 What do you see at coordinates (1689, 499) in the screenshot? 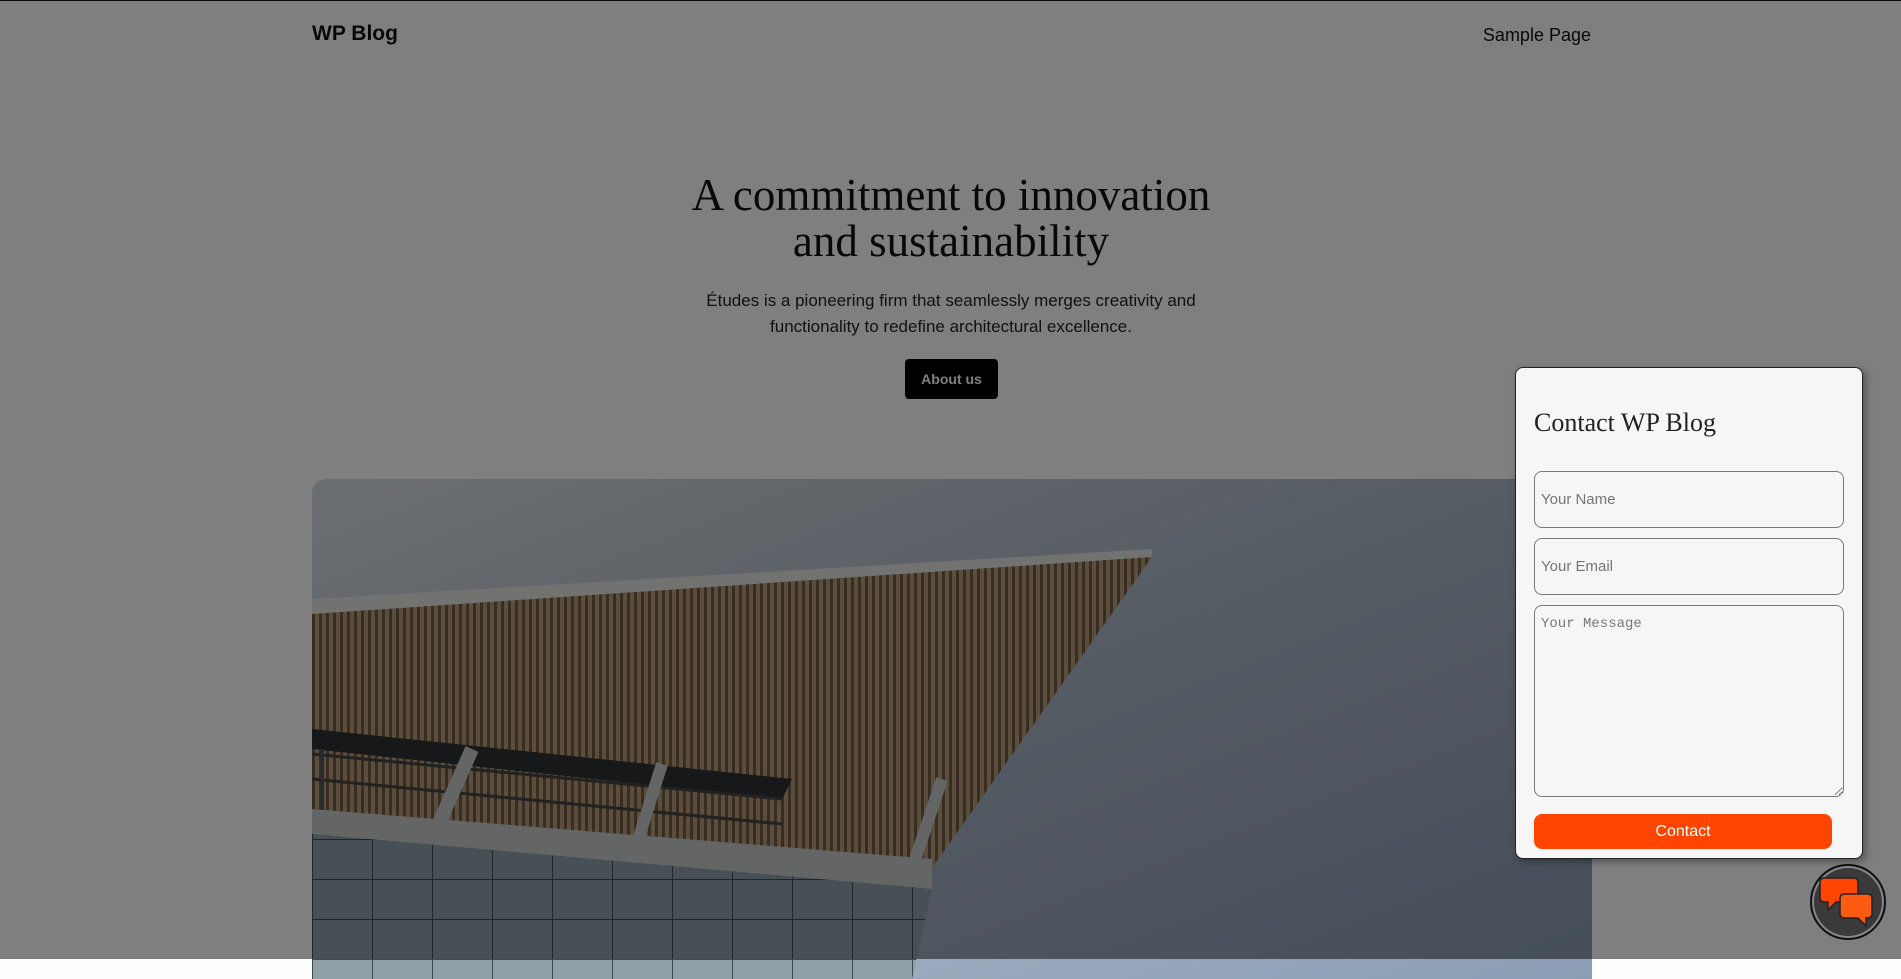
I see `name-input` at bounding box center [1689, 499].